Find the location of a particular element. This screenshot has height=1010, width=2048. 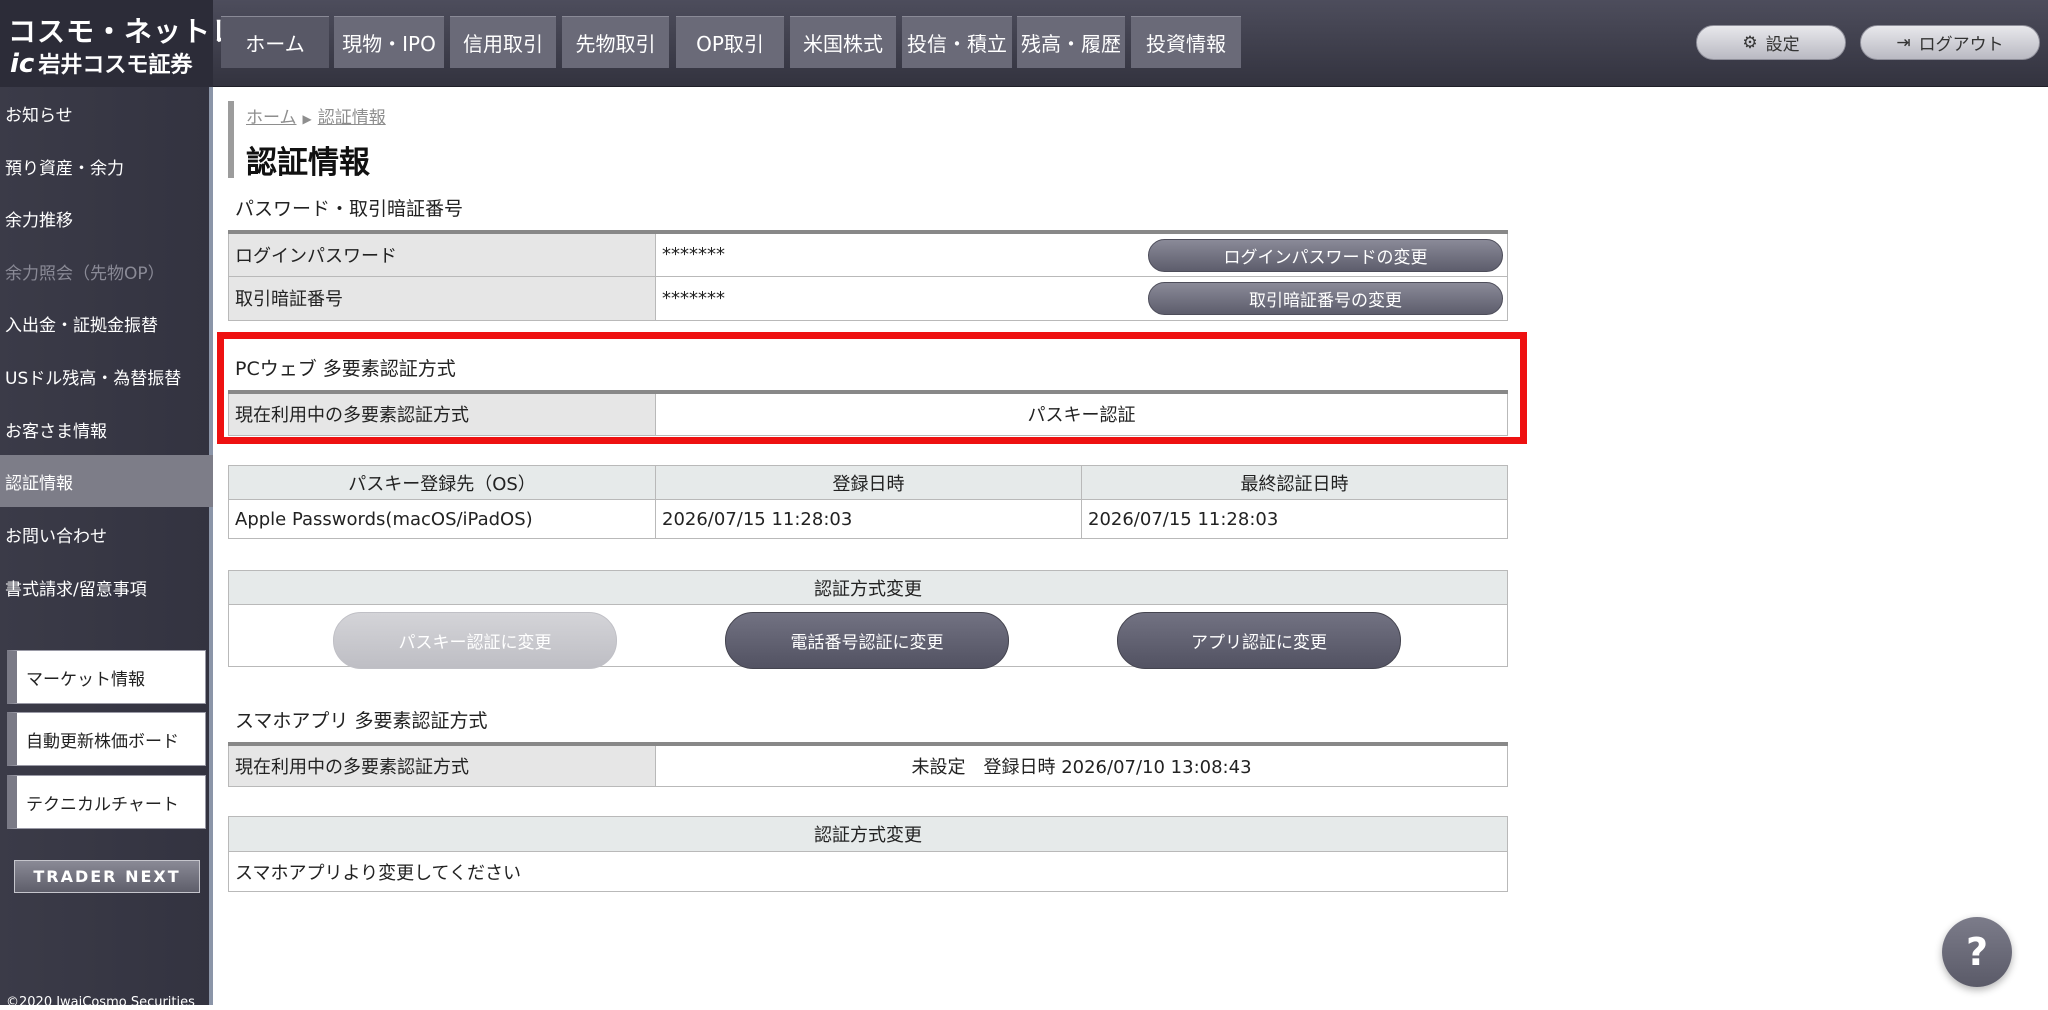

market-info-link: マーケット情報 is located at coordinates (106, 677).